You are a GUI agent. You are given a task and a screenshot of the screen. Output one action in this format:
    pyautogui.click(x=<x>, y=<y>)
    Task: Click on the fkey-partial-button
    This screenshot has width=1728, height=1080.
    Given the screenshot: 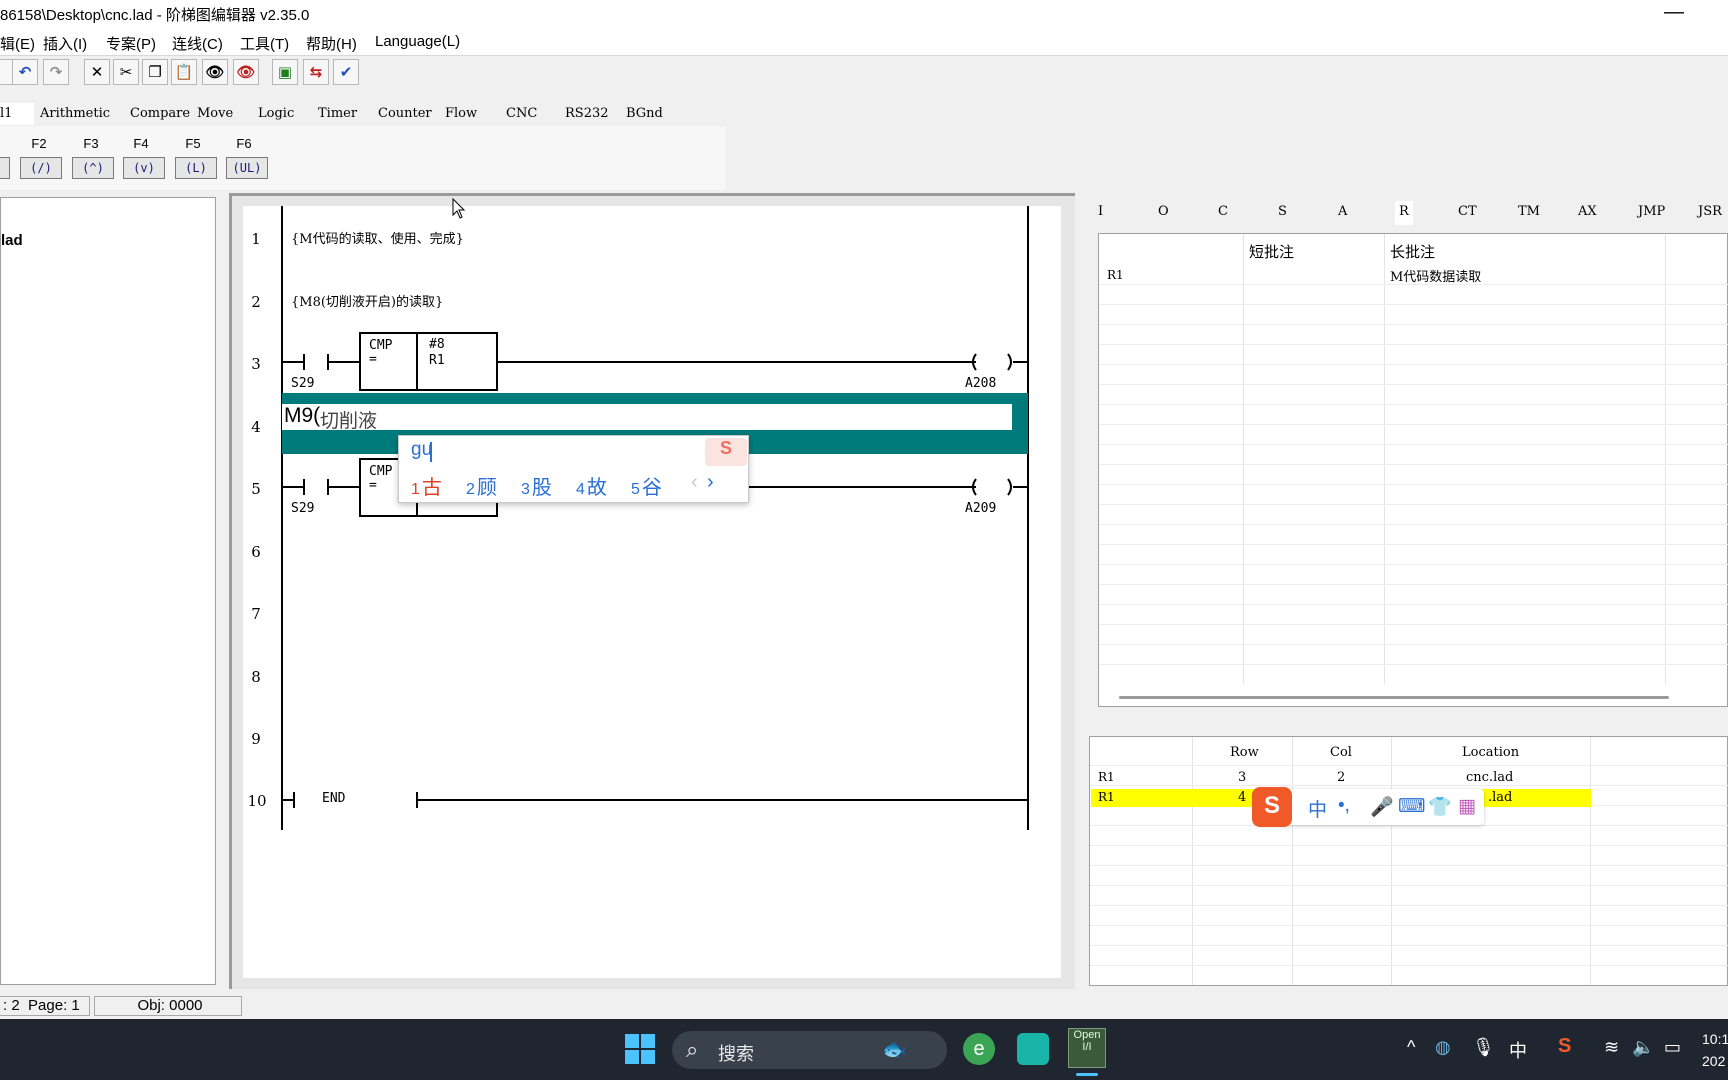 What is the action you would take?
    pyautogui.click(x=5, y=168)
    